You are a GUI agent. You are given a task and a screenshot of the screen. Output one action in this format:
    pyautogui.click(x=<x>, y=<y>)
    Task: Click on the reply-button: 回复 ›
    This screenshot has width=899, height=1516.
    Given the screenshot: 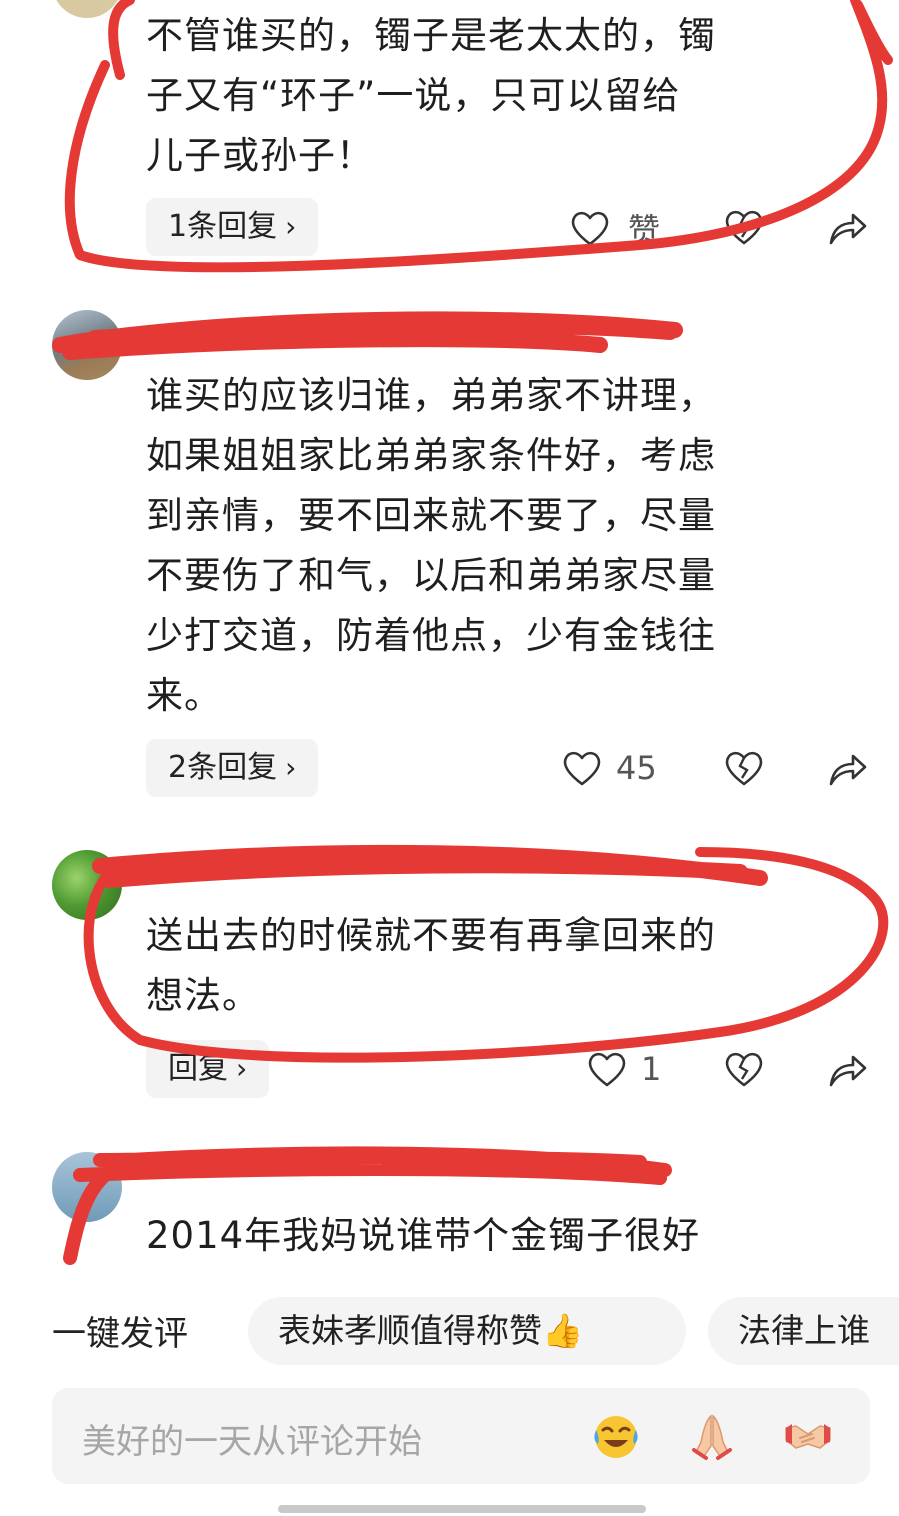 What is the action you would take?
    pyautogui.click(x=208, y=1069)
    